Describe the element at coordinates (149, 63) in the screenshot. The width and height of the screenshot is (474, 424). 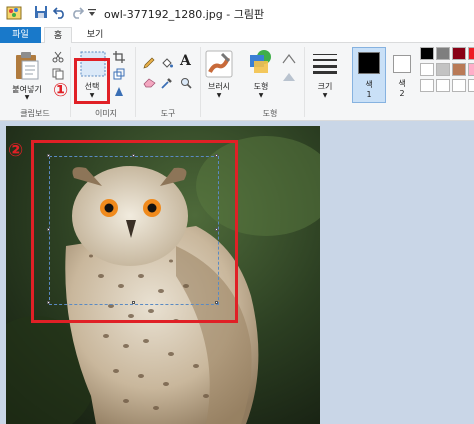
I see `pencil-icon` at that location.